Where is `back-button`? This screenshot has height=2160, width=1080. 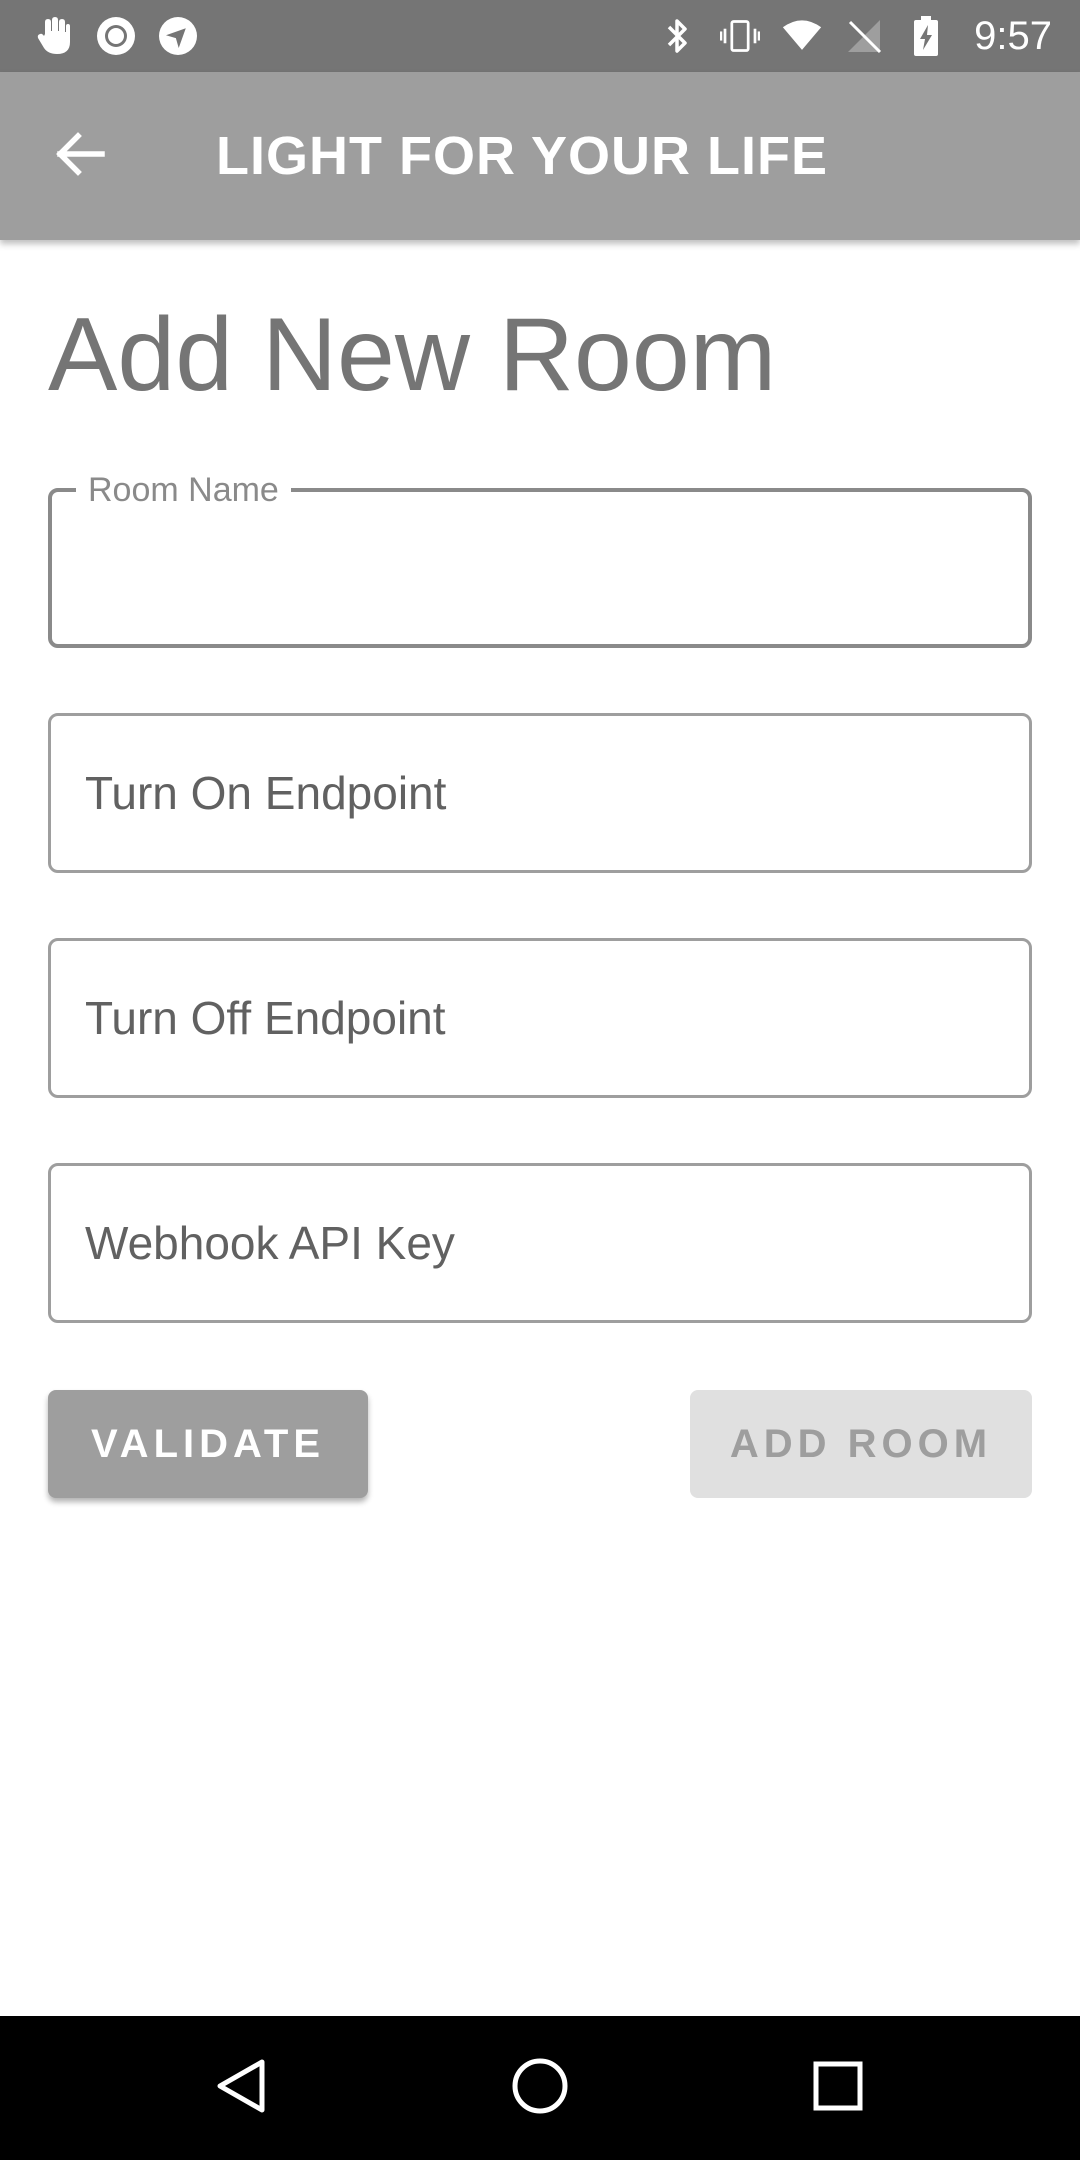 back-button is located at coordinates (80, 156).